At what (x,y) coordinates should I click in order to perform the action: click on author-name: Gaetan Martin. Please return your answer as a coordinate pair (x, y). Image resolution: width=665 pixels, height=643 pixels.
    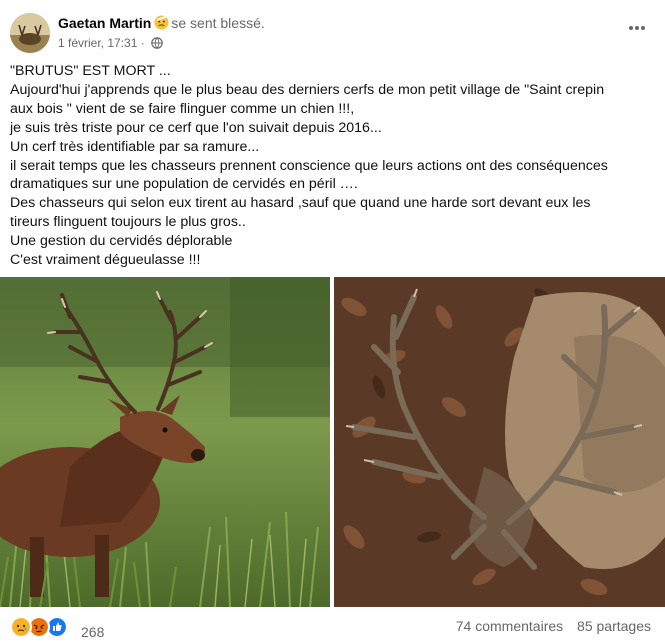
    Looking at the image, I should click on (104, 23).